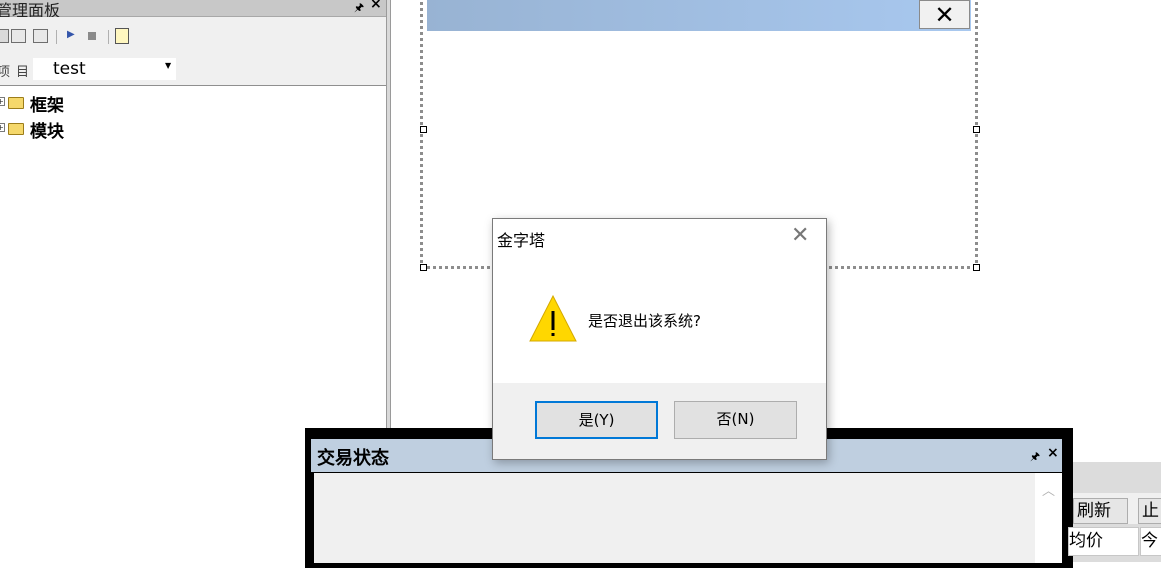  I want to click on refresh-button: 刷新, so click(1100, 511).